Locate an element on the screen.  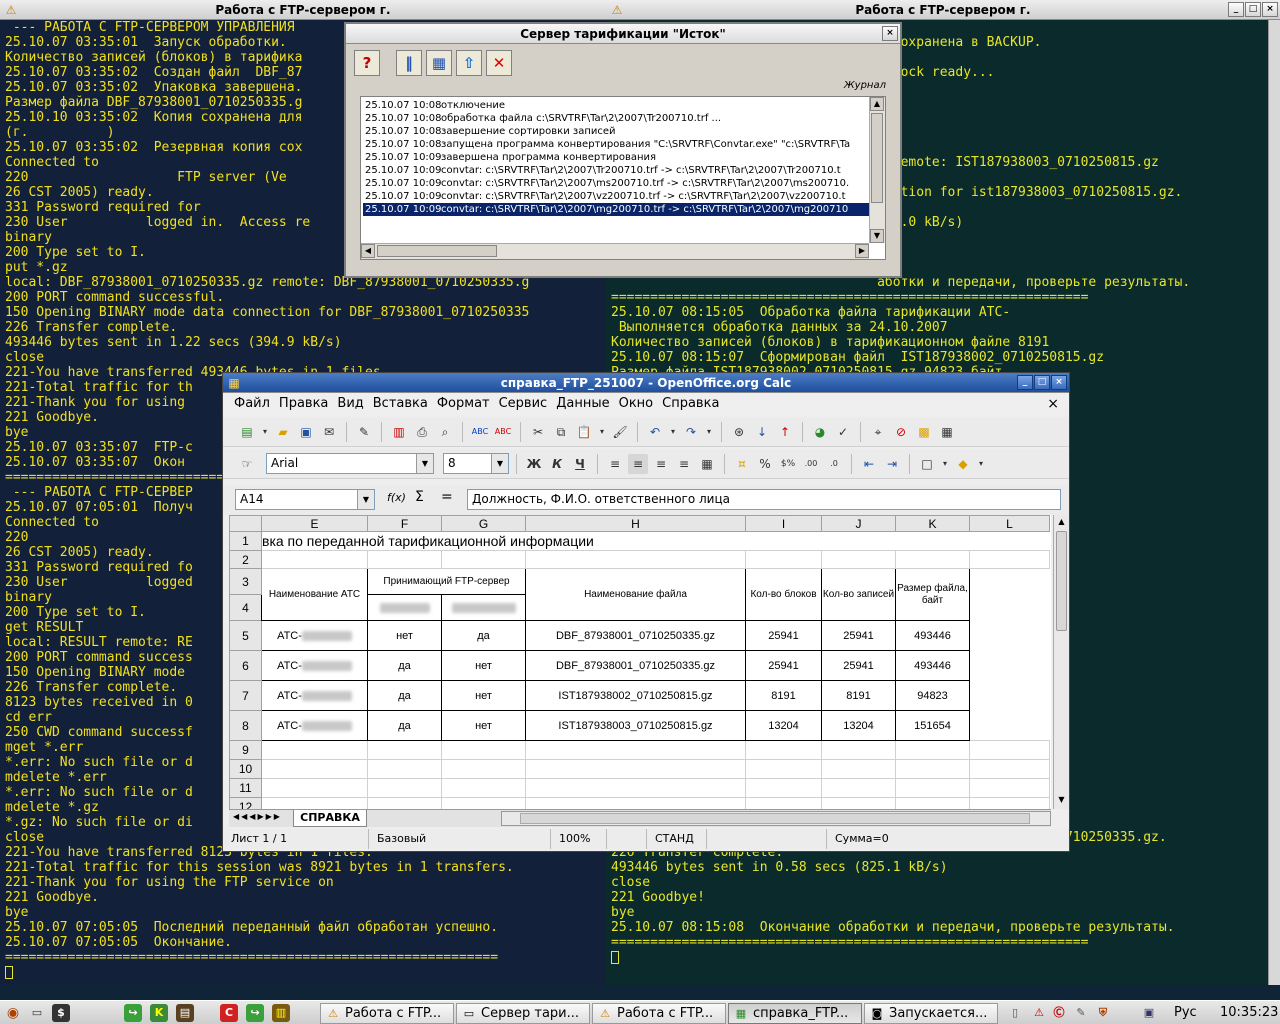
col-header: K is located at coordinates (932, 523).